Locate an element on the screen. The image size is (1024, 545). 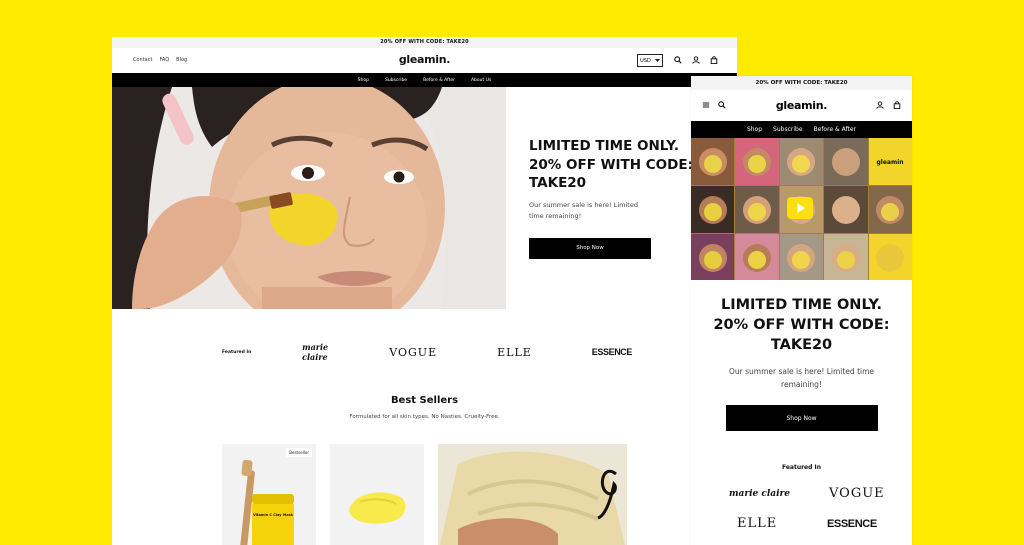
site-header: Contact FAQ Blog gleamin. USD is located at coordinates (424, 60).